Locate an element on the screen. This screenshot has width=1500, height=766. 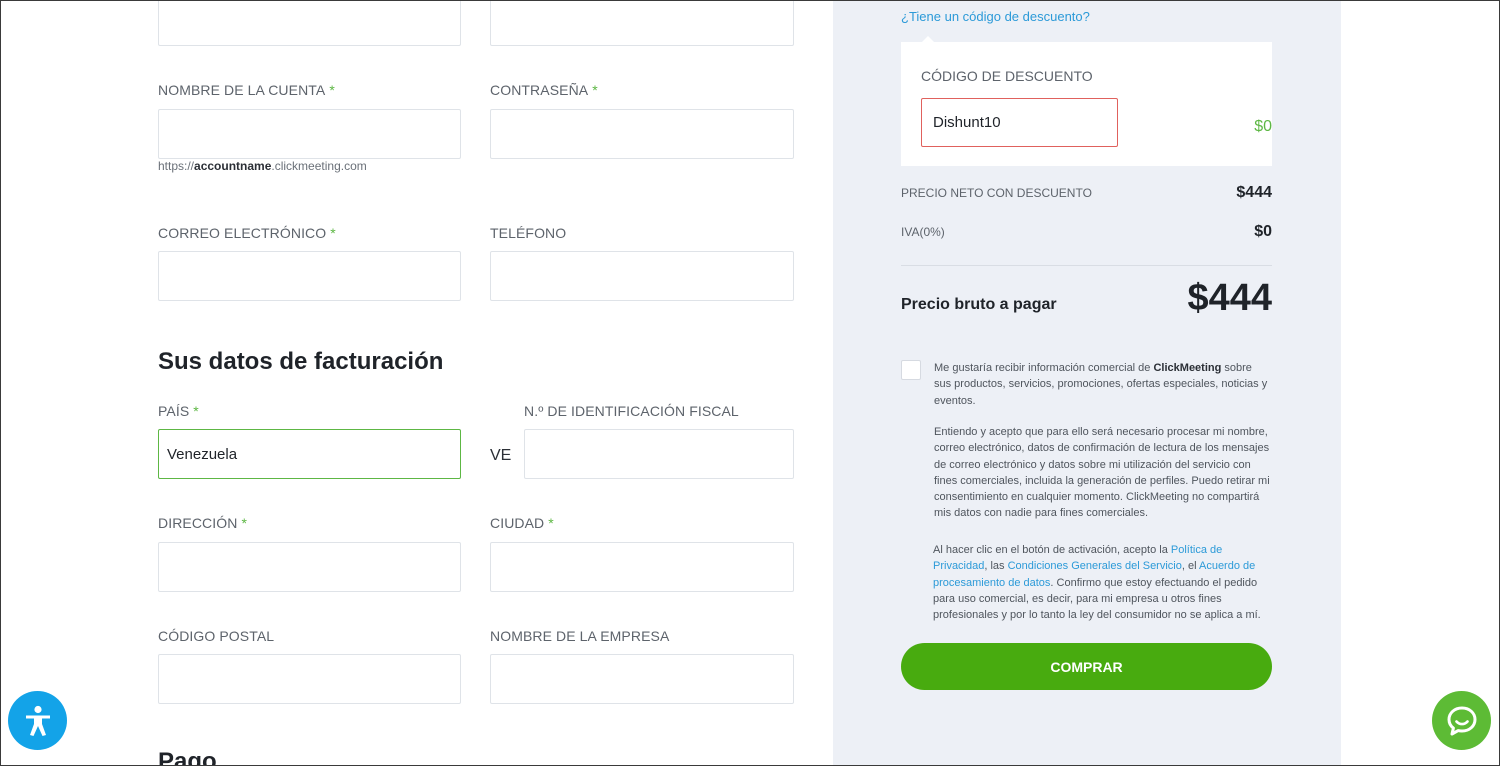
postal-code-input is located at coordinates (309, 679).